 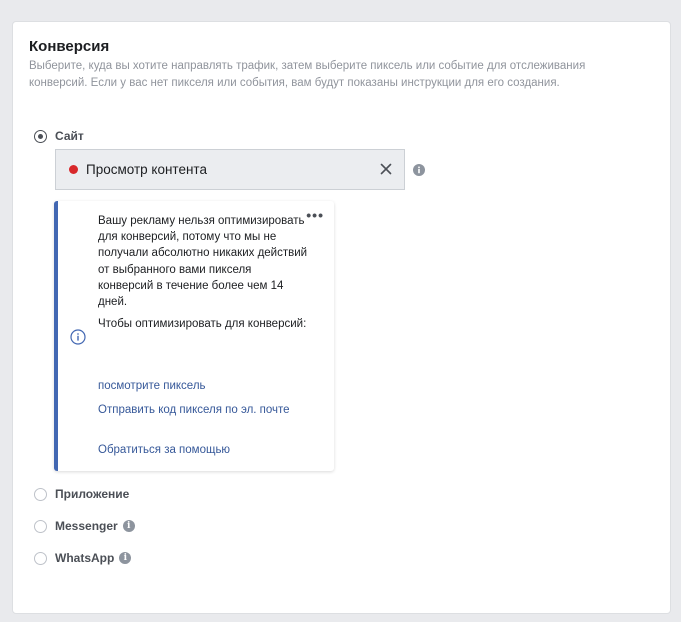 I want to click on email-code-link: Отправить код пикселя по эл. почте, so click(x=203, y=410).